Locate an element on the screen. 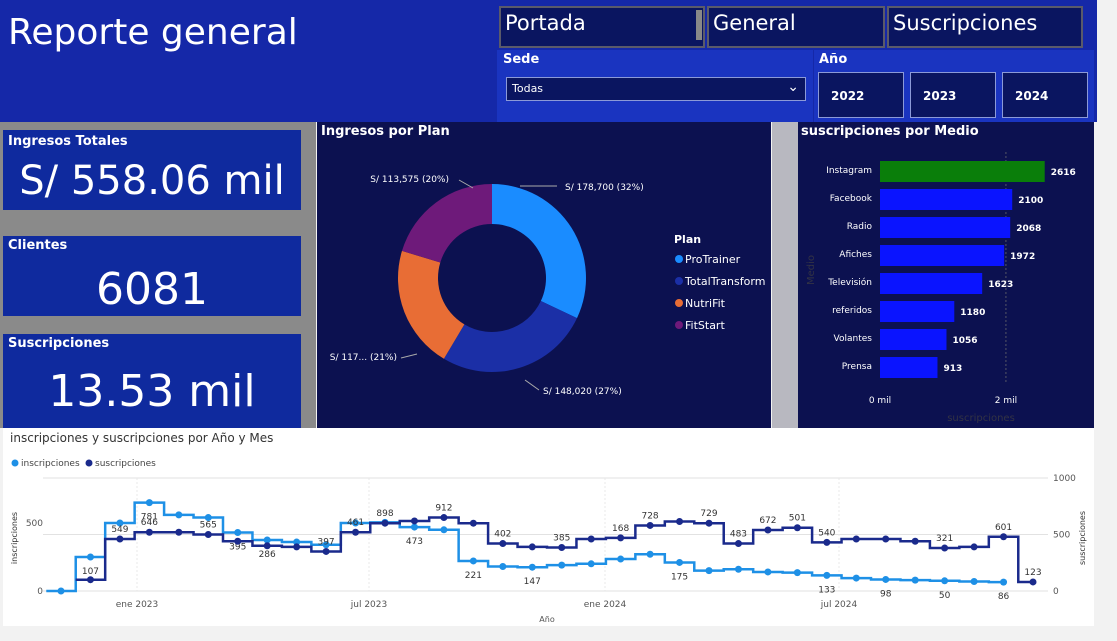 Image resolution: width=1117 pixels, height=641 pixels. nav-general-button: General is located at coordinates (796, 27).